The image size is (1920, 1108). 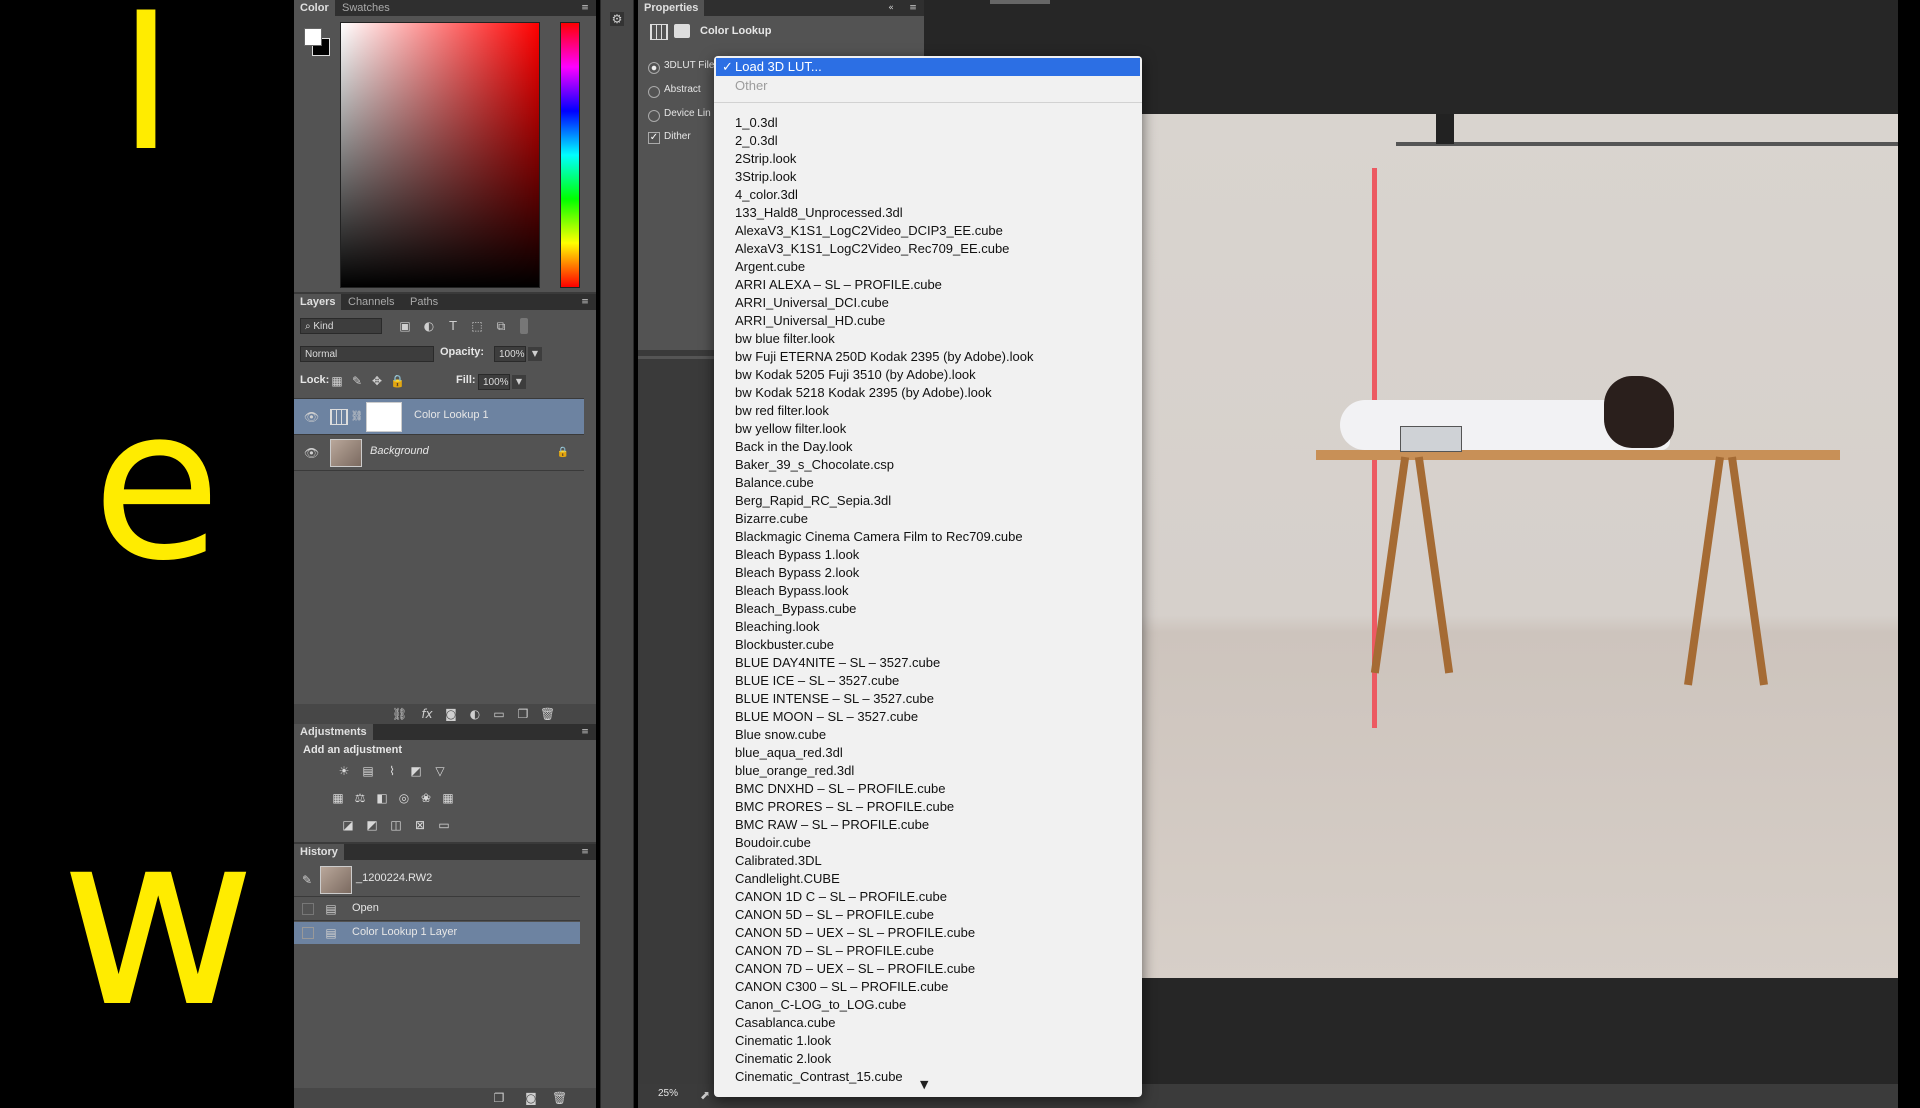 I want to click on radio-abstract, so click(x=654, y=92).